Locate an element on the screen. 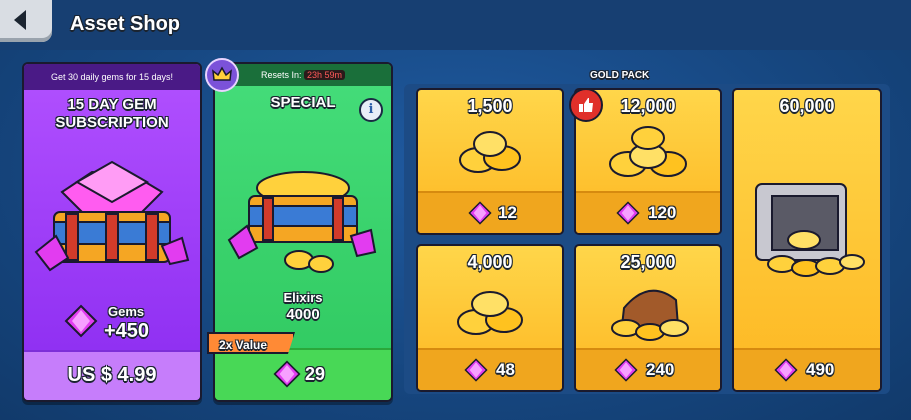 The image size is (911, 420). crown-icon is located at coordinates (222, 75).